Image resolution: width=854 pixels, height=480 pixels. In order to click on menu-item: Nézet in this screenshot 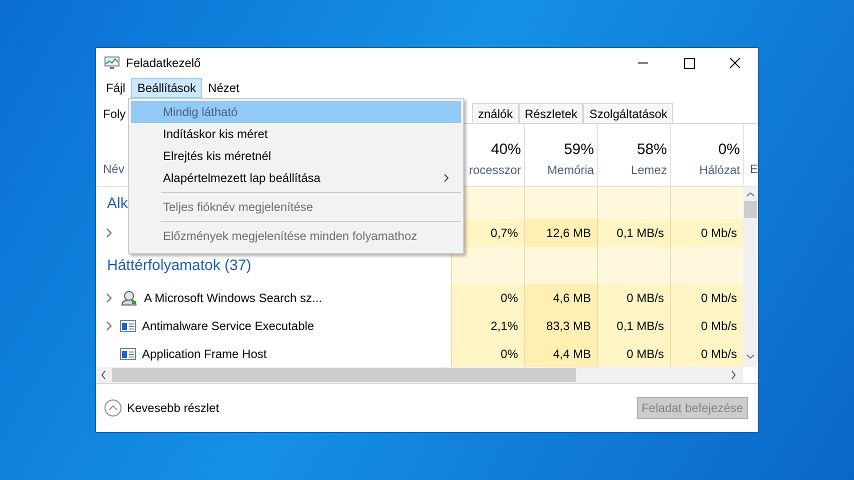, I will do `click(224, 88)`.